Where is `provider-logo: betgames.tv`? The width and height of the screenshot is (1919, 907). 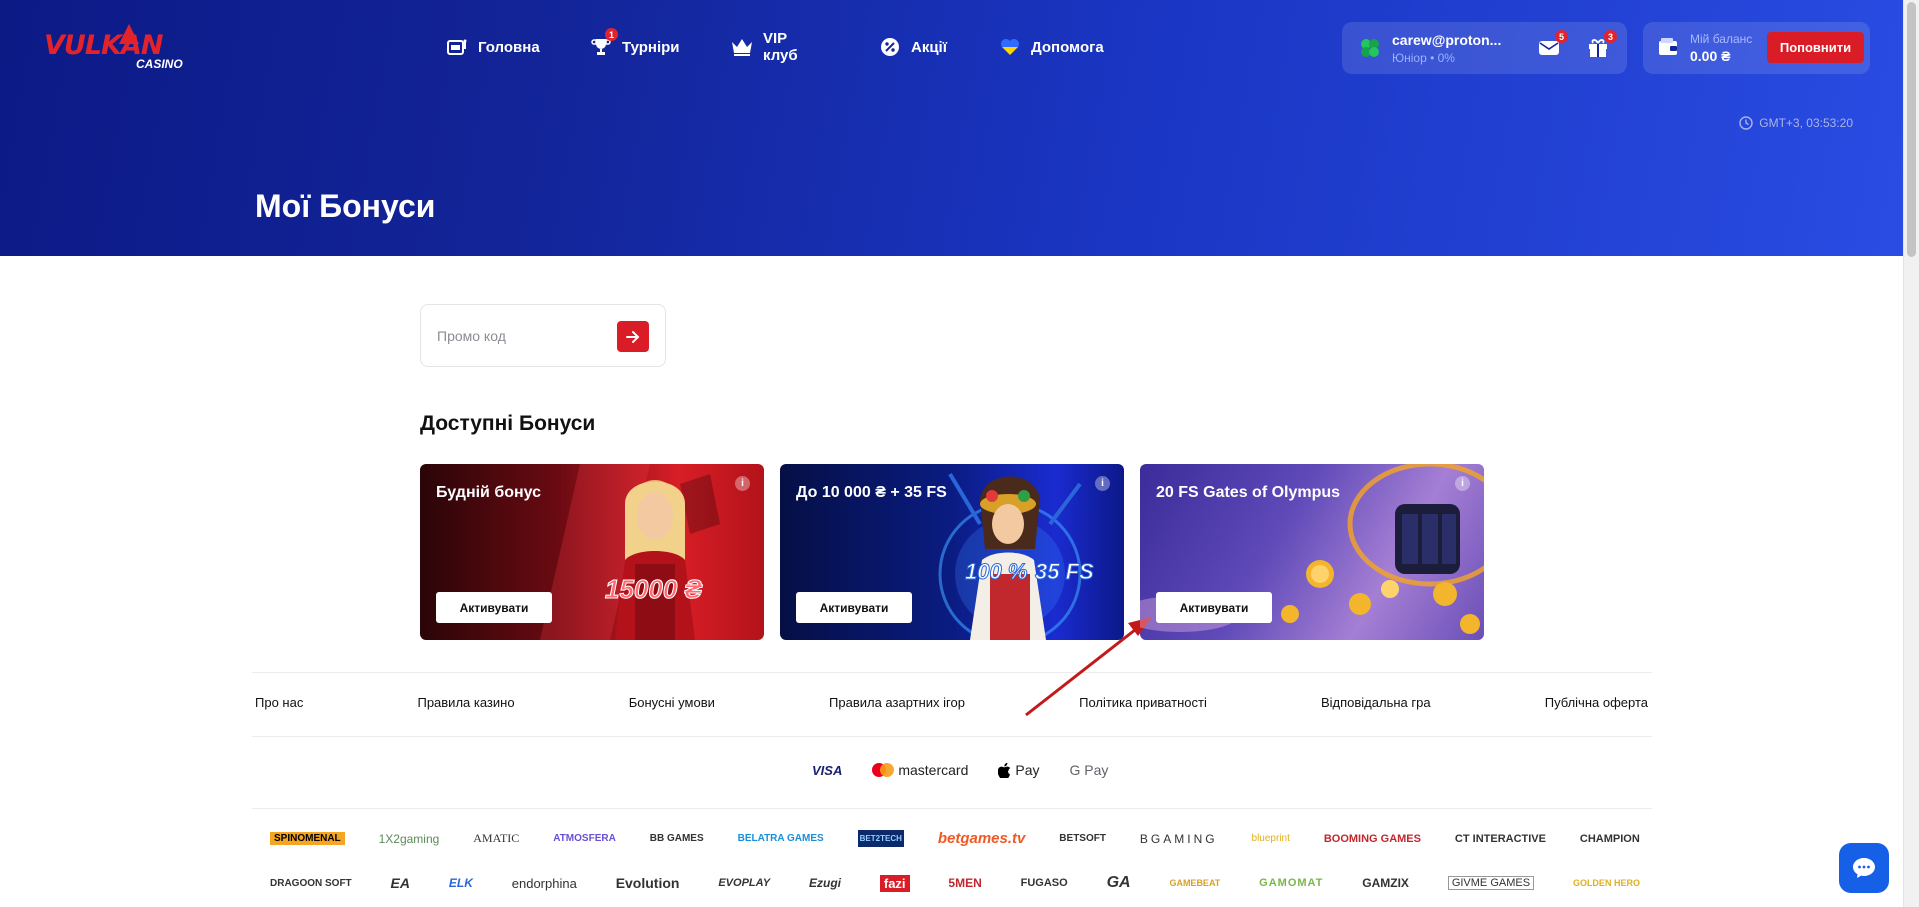 provider-logo: betgames.tv is located at coordinates (982, 838).